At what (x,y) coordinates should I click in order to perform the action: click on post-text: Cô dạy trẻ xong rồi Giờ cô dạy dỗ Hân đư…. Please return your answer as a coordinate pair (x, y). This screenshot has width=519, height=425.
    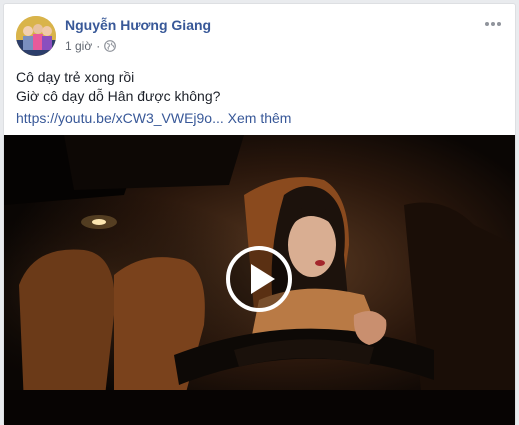
    Looking at the image, I should click on (118, 87).